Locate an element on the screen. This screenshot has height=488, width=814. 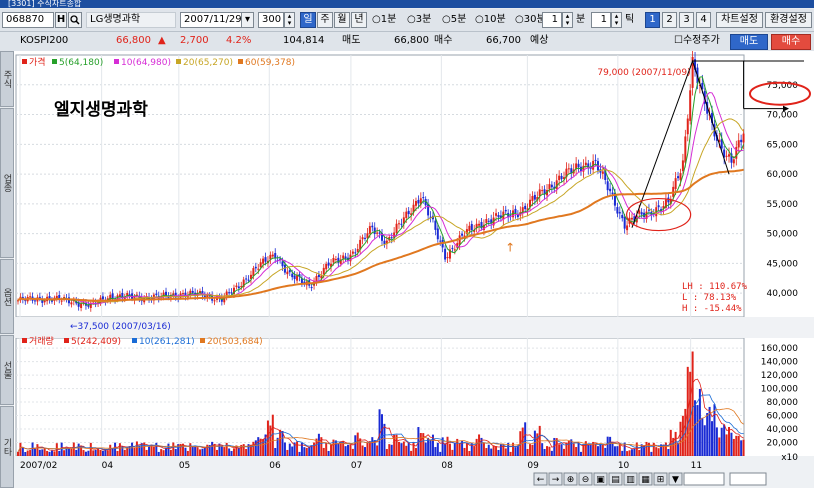
y-tick-label: 65,000 is located at coordinates (783, 145).